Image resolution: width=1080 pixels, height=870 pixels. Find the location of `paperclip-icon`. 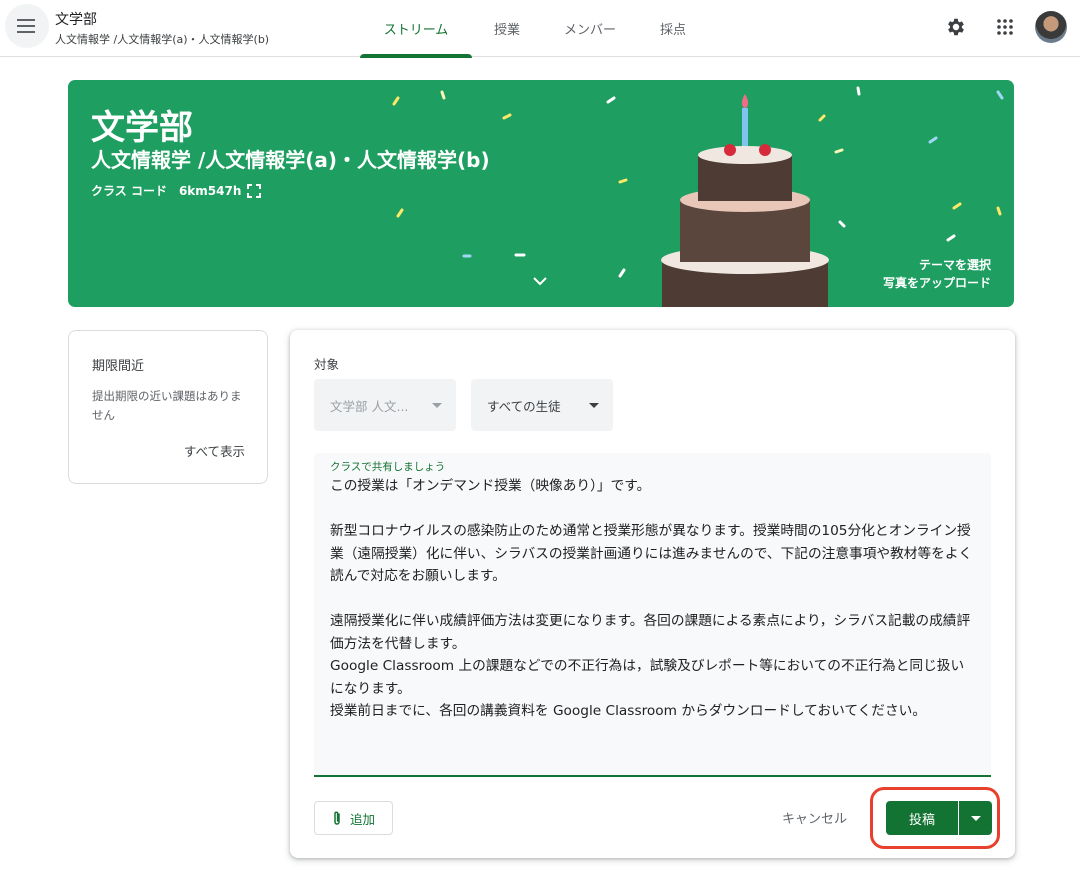

paperclip-icon is located at coordinates (337, 818).